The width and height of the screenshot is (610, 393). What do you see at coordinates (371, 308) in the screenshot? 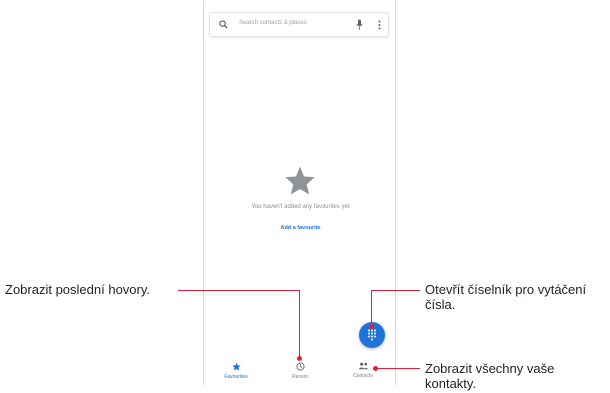
I see `callout-line-dialpad-vertical` at bounding box center [371, 308].